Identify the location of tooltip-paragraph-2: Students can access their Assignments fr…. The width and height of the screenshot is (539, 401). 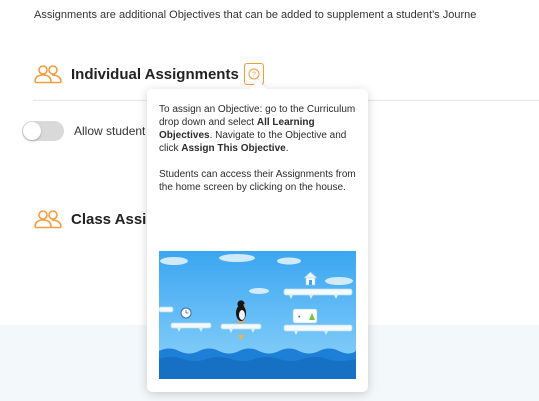
(257, 181).